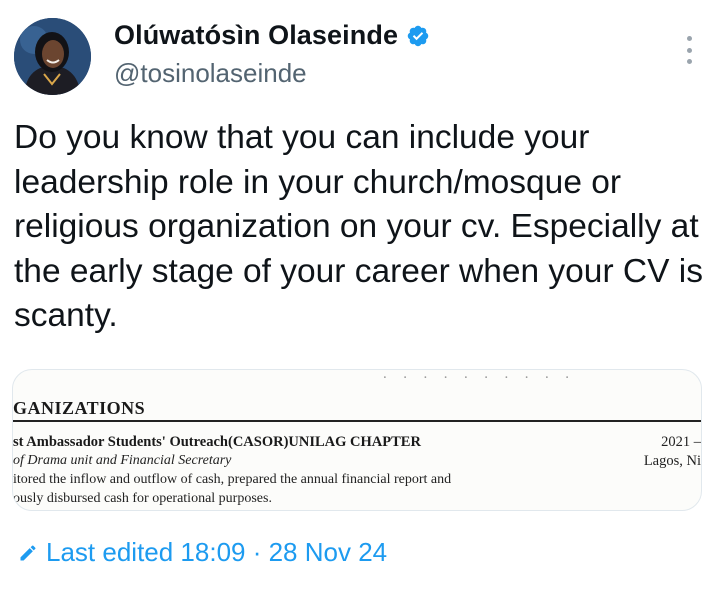  Describe the element at coordinates (210, 73) in the screenshot. I see `author-handle: @tosinolaseinde` at that location.